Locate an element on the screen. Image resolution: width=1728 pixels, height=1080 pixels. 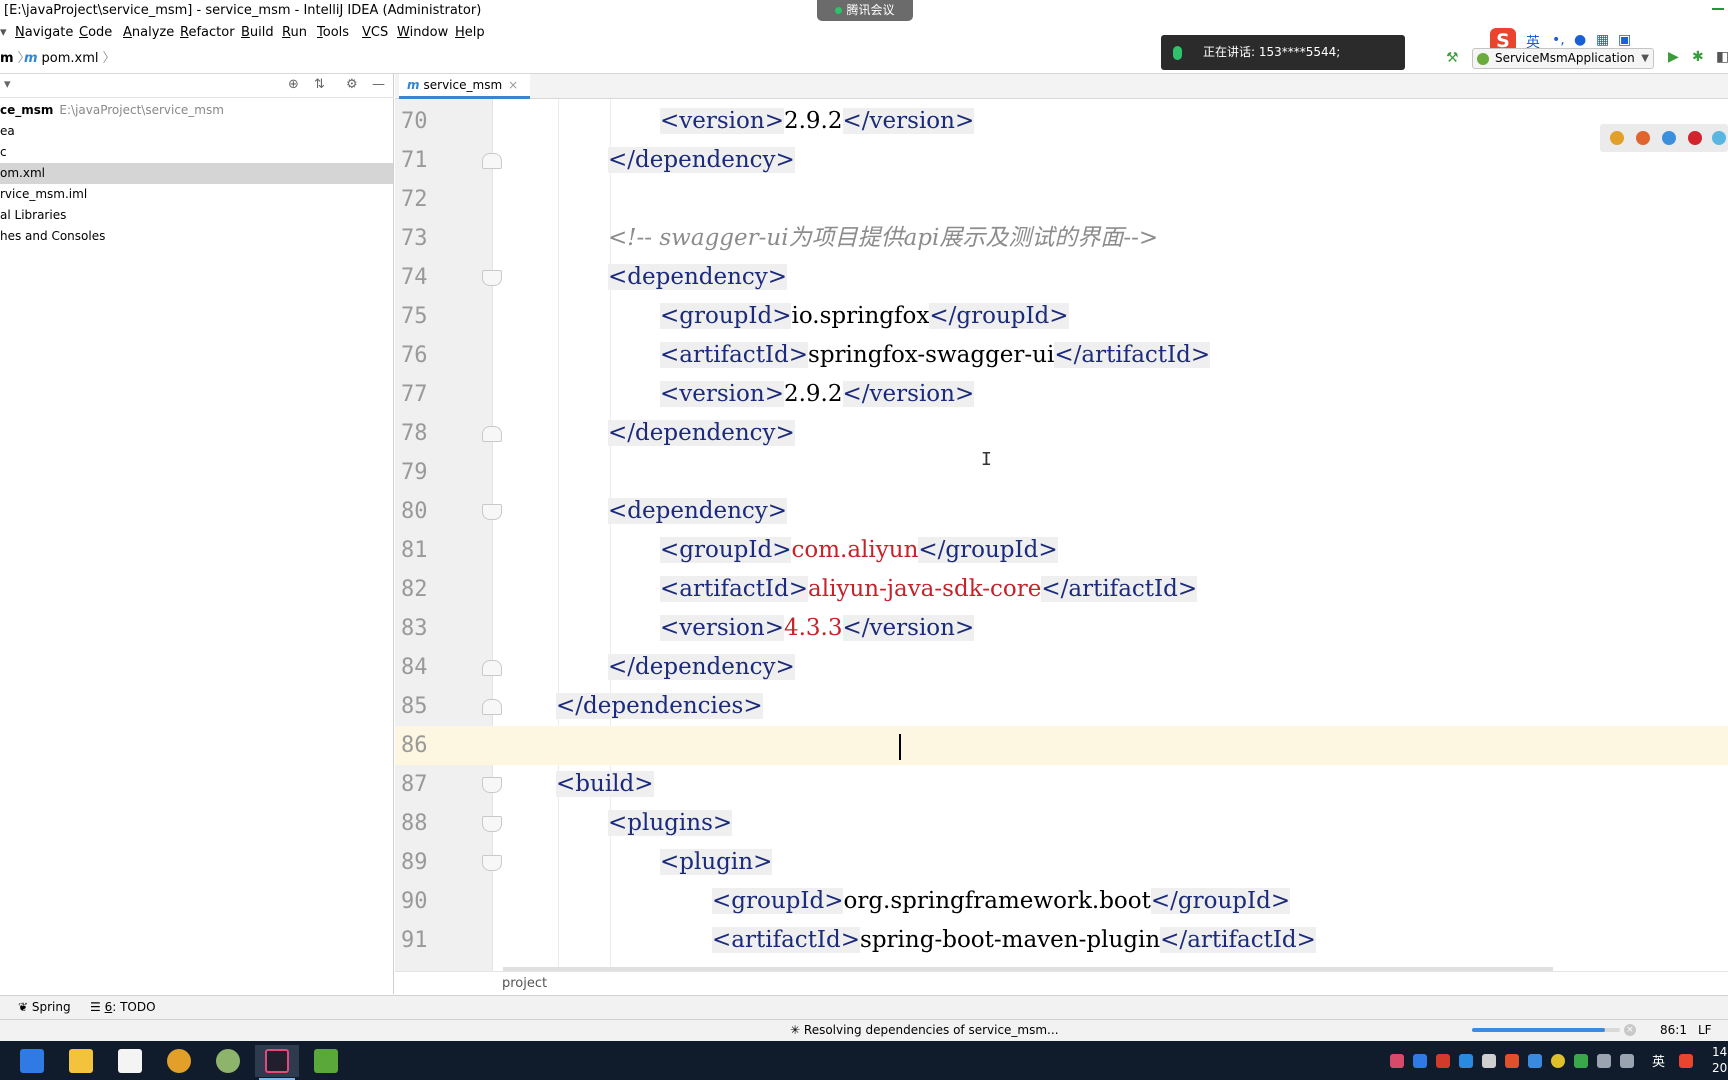
menu-vcs: VCS is located at coordinates (375, 33).